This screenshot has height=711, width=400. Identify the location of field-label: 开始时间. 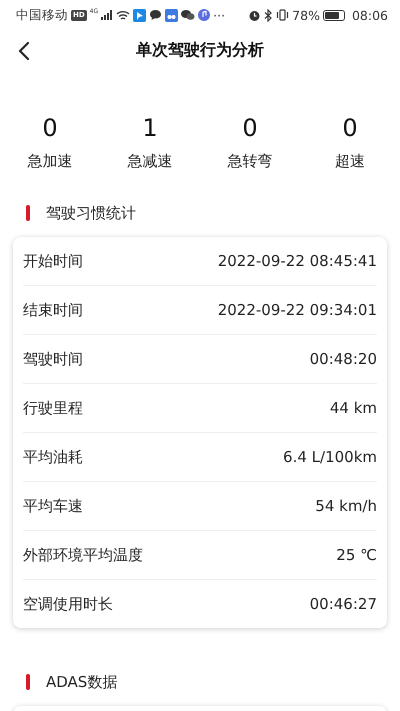
(53, 261).